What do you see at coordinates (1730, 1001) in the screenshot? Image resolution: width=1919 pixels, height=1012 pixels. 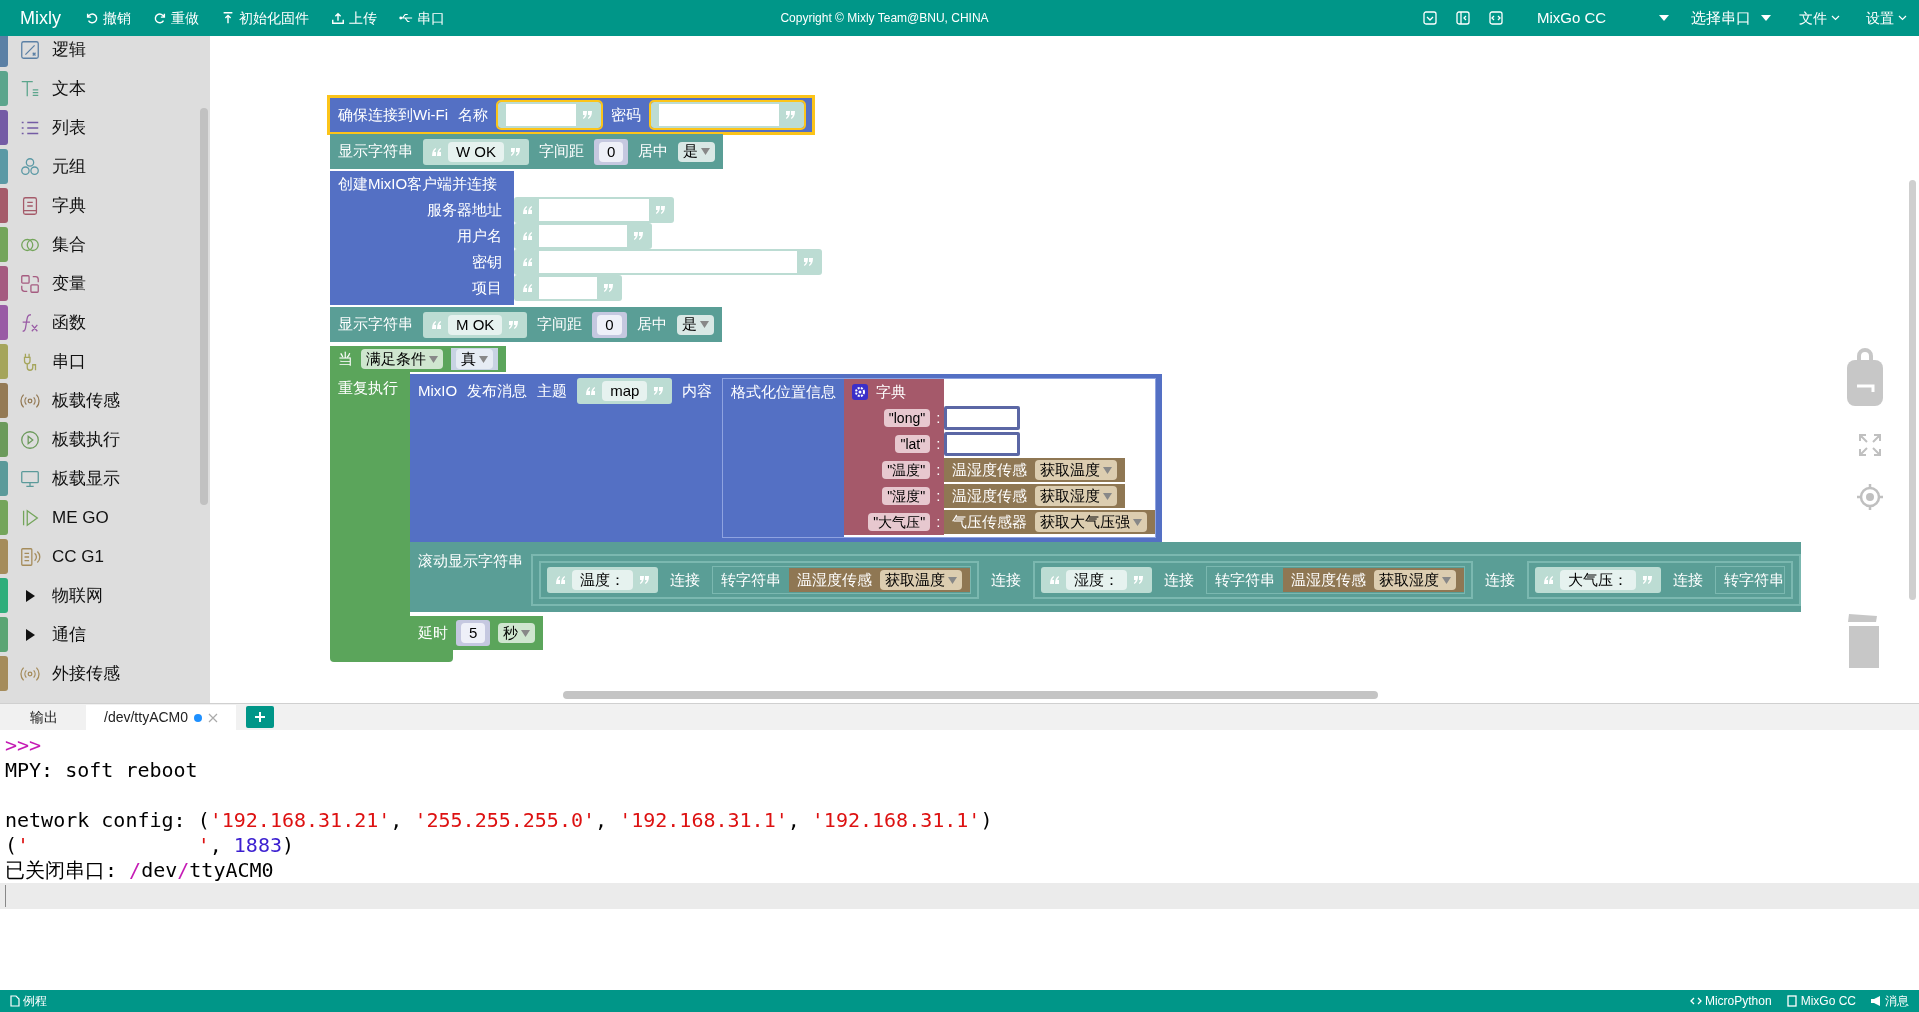 I see `status-item: MicroPython` at bounding box center [1730, 1001].